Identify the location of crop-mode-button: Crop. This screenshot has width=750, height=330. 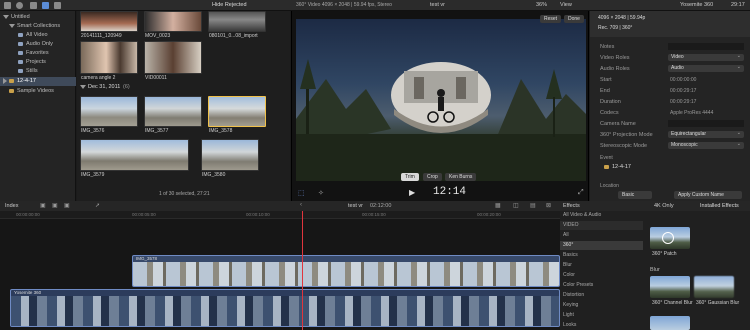
(432, 177).